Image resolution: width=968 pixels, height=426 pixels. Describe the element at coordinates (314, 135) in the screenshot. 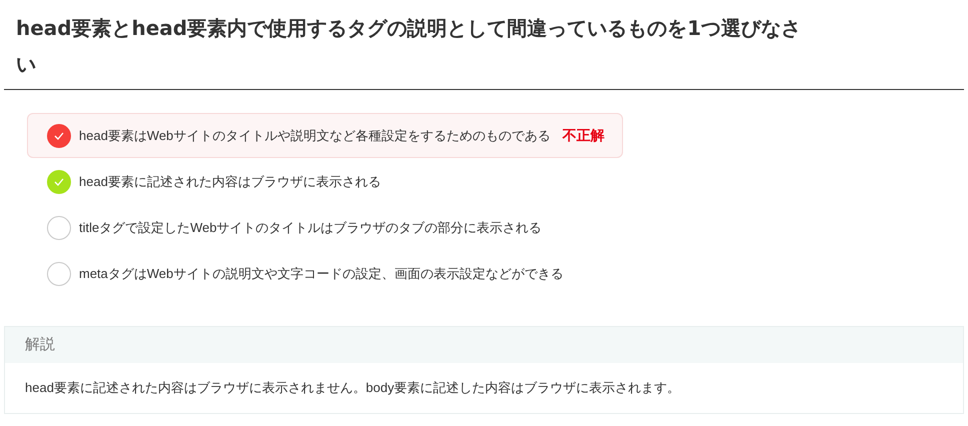

I see `option-text: head要素はWebサイトのタイトルや説明文など各種設定をするためのものである` at that location.